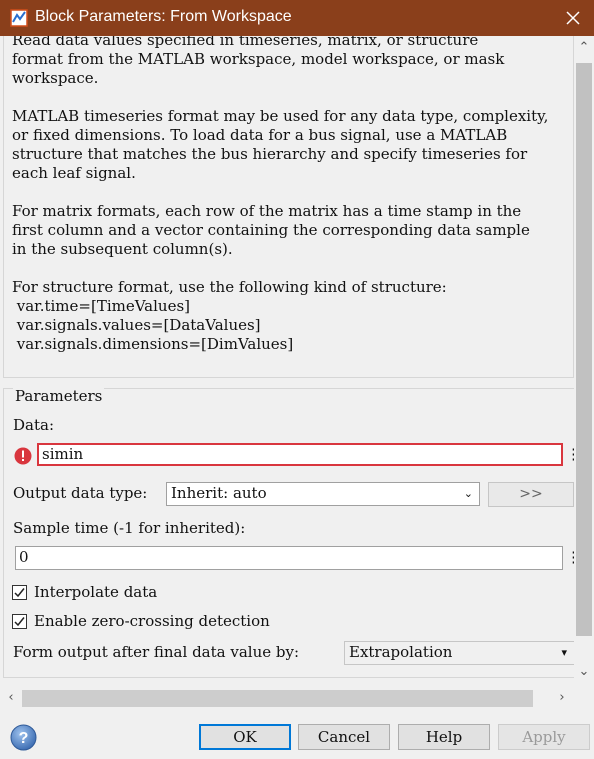 This screenshot has width=594, height=759. What do you see at coordinates (300, 454) in the screenshot?
I see `data-input: simin` at bounding box center [300, 454].